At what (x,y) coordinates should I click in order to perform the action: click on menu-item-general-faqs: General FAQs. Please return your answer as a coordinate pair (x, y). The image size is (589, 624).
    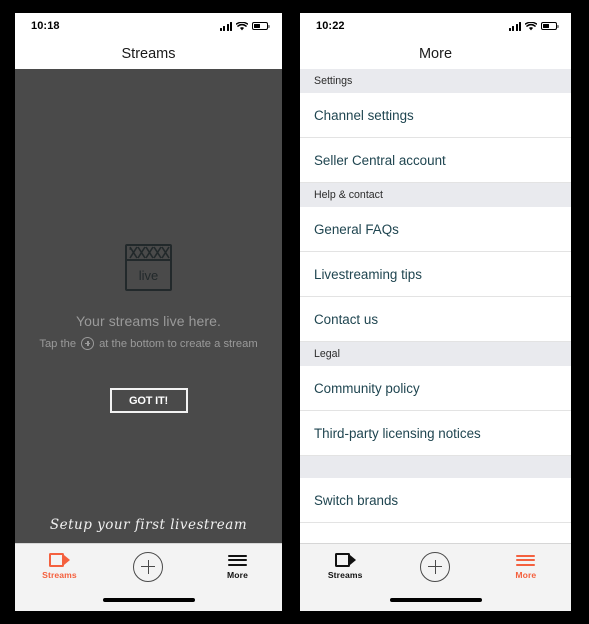
    Looking at the image, I should click on (435, 229).